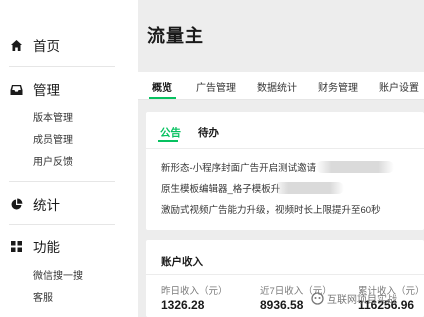 This screenshot has height=317, width=424. Describe the element at coordinates (69, 277) in the screenshot. I see `sidebar-item-wechat-search: 微信搜一搜` at that location.